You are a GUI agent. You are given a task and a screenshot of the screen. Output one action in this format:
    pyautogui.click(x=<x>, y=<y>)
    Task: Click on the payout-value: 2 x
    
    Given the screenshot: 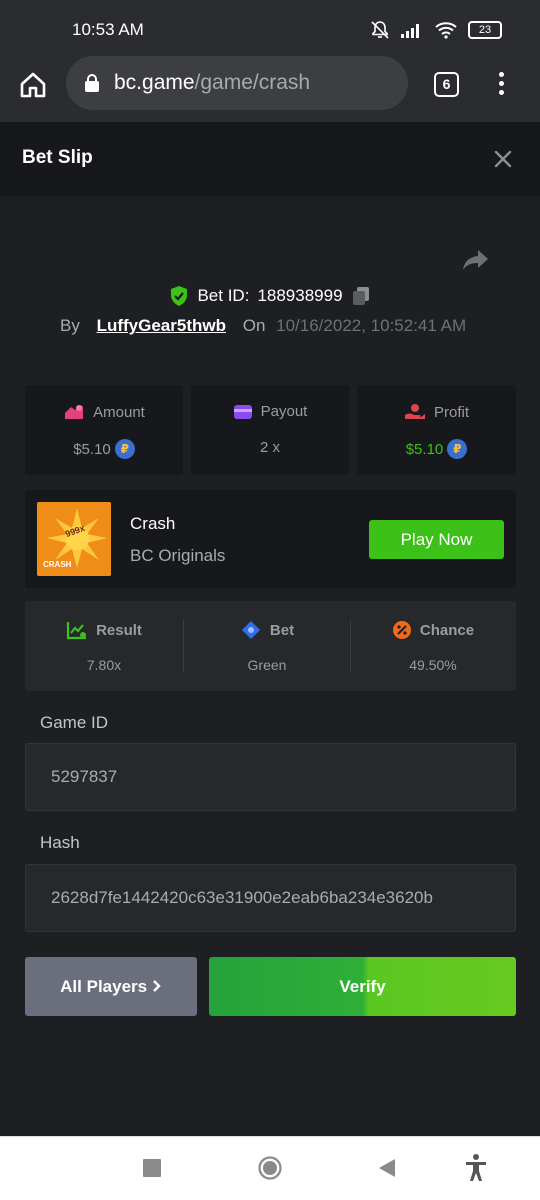 What is the action you would take?
    pyautogui.click(x=269, y=447)
    